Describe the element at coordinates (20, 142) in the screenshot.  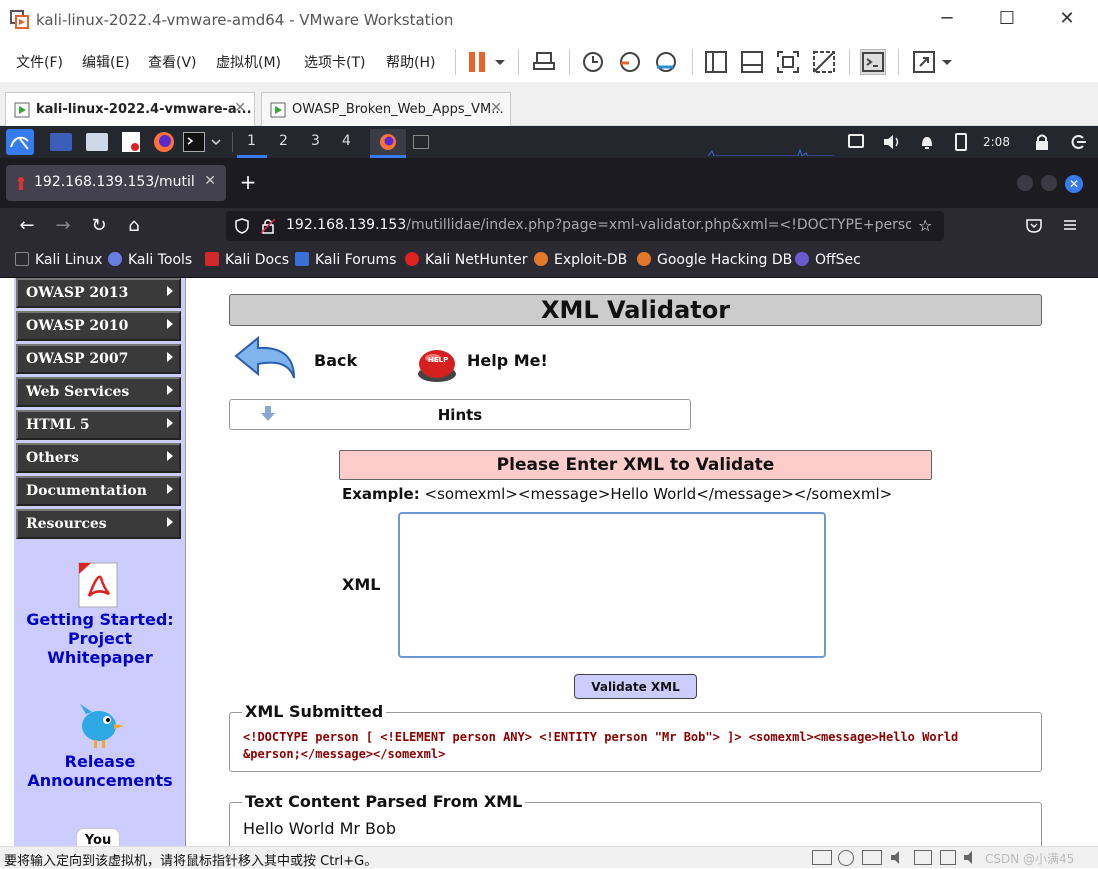
I see `kali-menu-icon` at that location.